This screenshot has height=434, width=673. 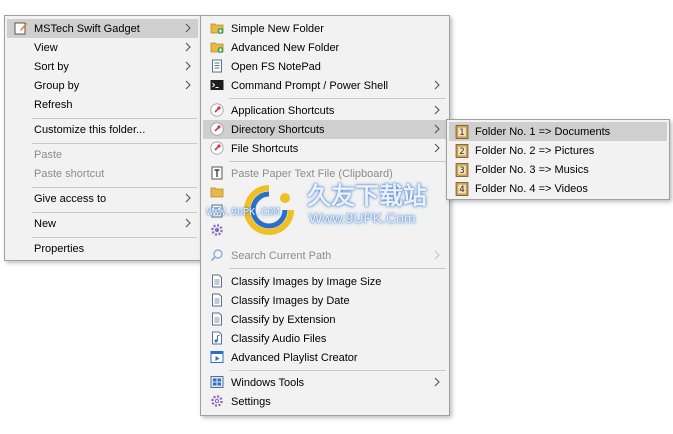 What do you see at coordinates (325, 85) in the screenshot?
I see `menu-item-command-prompt: Command Prompt / Power Shell` at bounding box center [325, 85].